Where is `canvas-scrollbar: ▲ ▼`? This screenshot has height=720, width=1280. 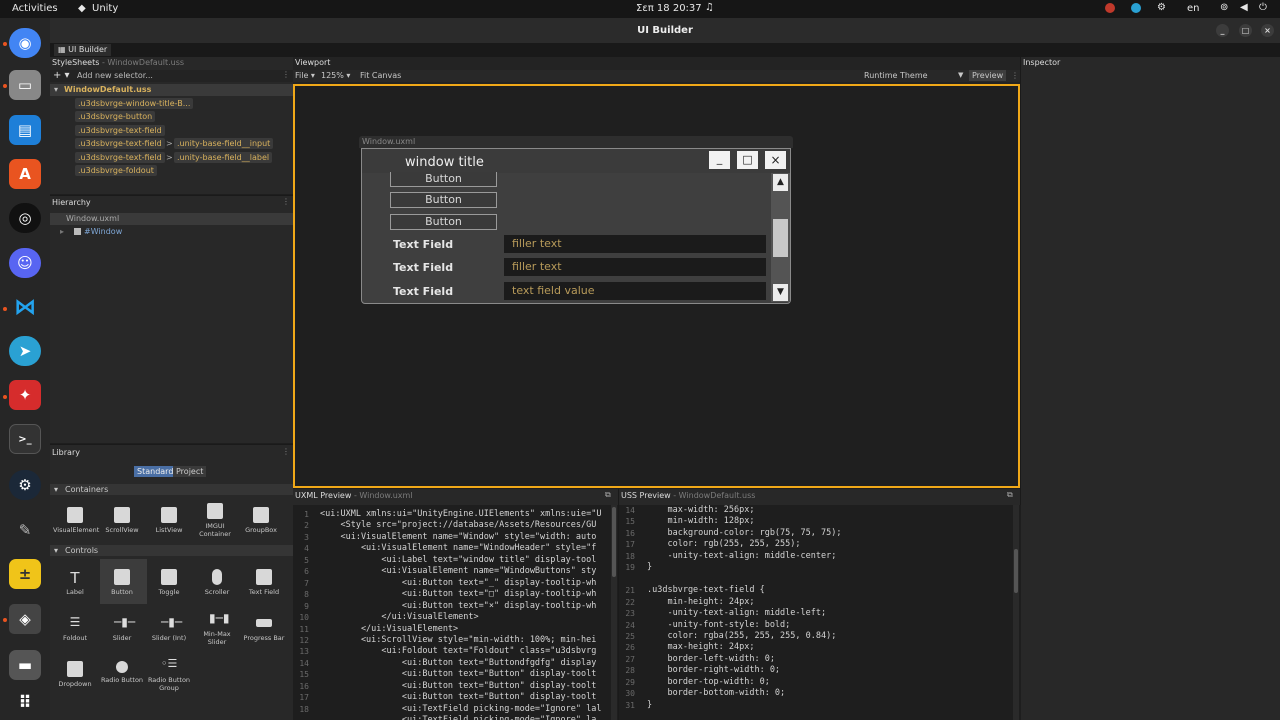
canvas-scrollbar: ▲ ▼ is located at coordinates (780, 237).